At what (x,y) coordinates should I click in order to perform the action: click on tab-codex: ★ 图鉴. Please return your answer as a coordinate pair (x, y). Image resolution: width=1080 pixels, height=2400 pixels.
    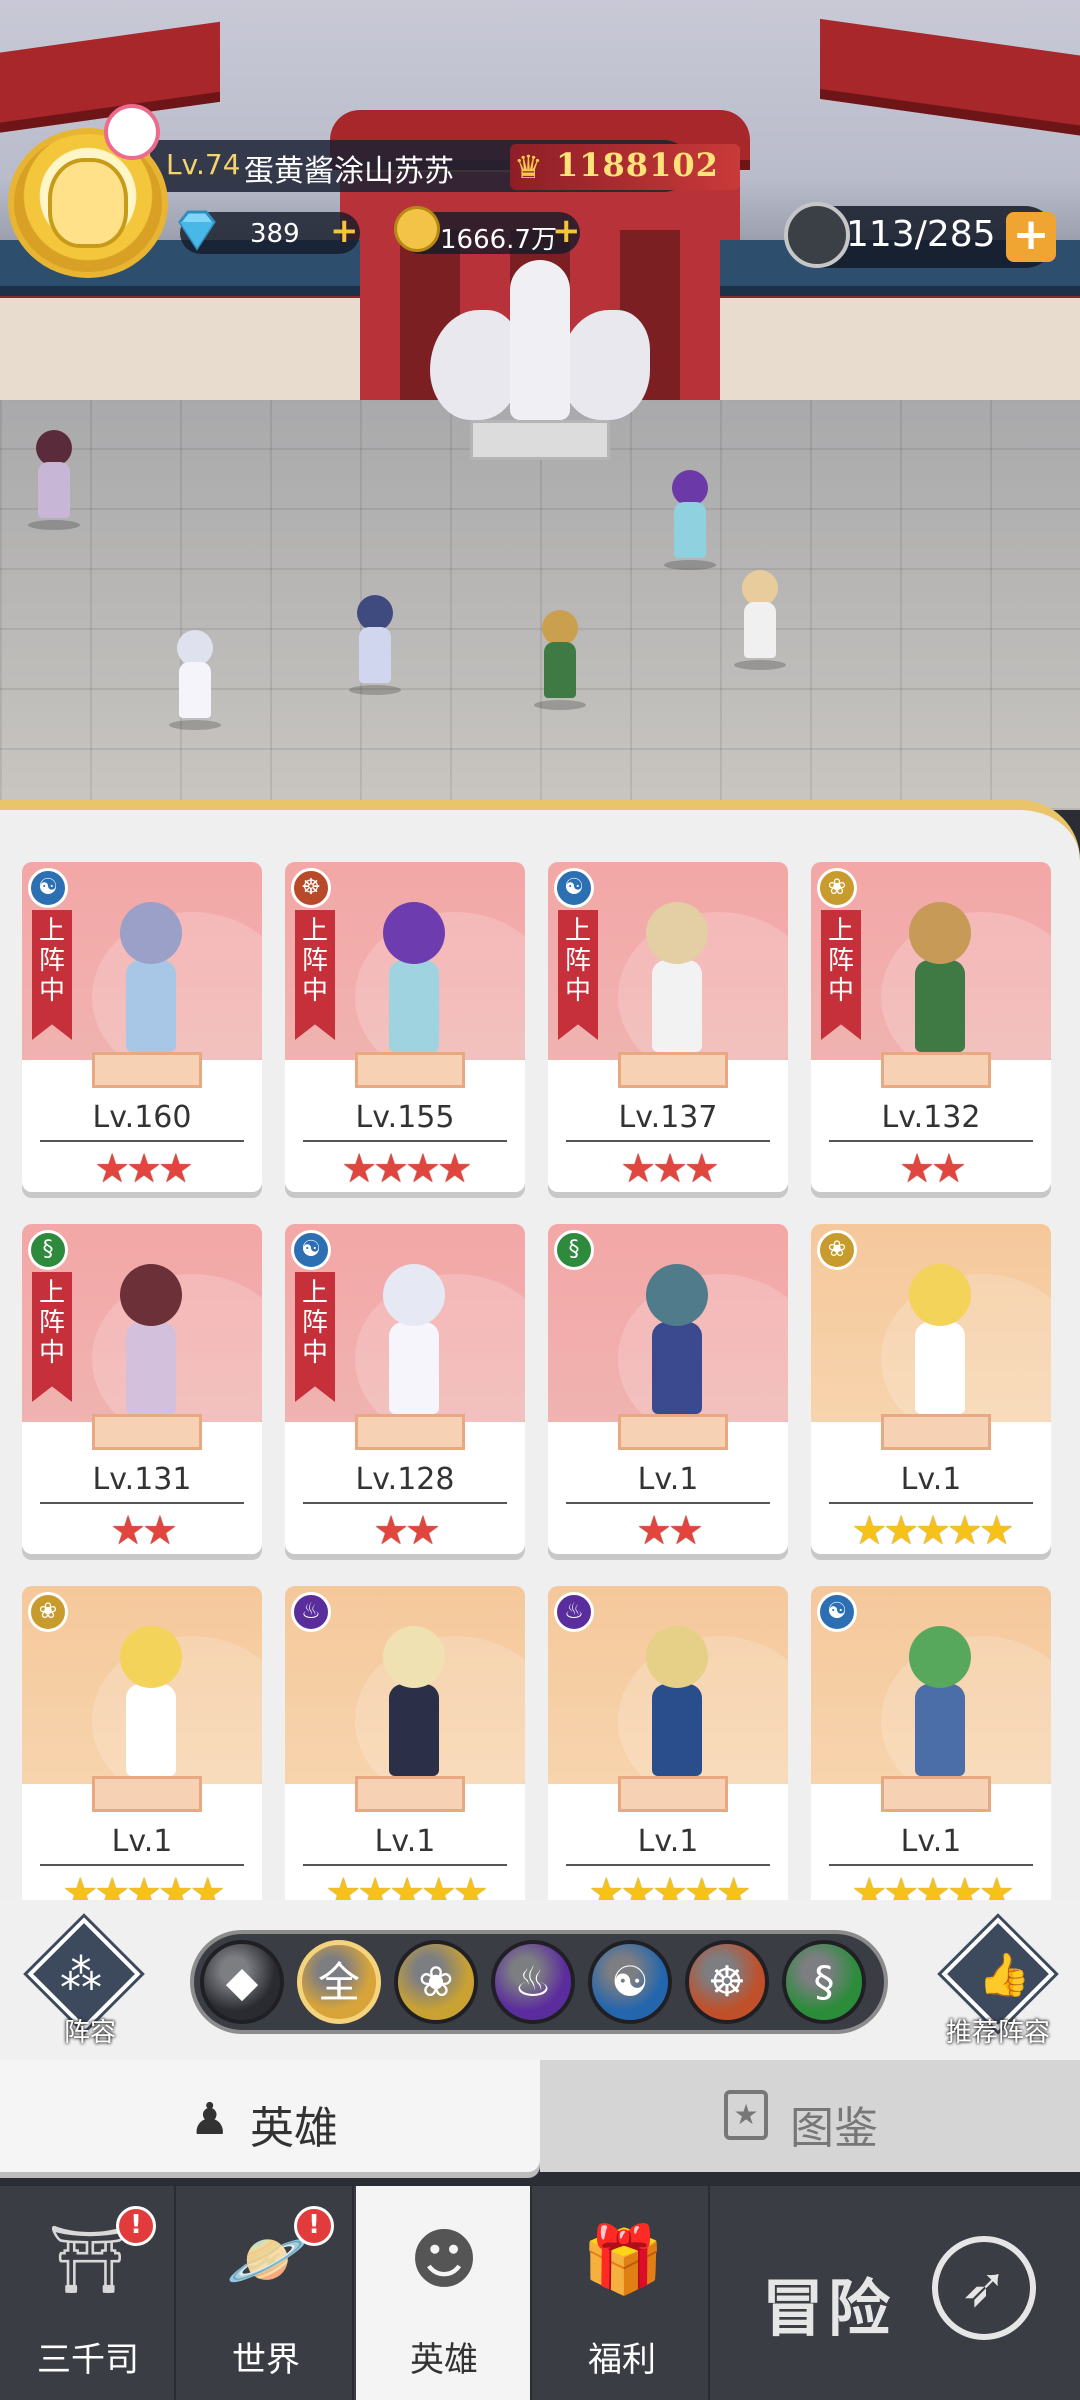
    Looking at the image, I should click on (810, 2116).